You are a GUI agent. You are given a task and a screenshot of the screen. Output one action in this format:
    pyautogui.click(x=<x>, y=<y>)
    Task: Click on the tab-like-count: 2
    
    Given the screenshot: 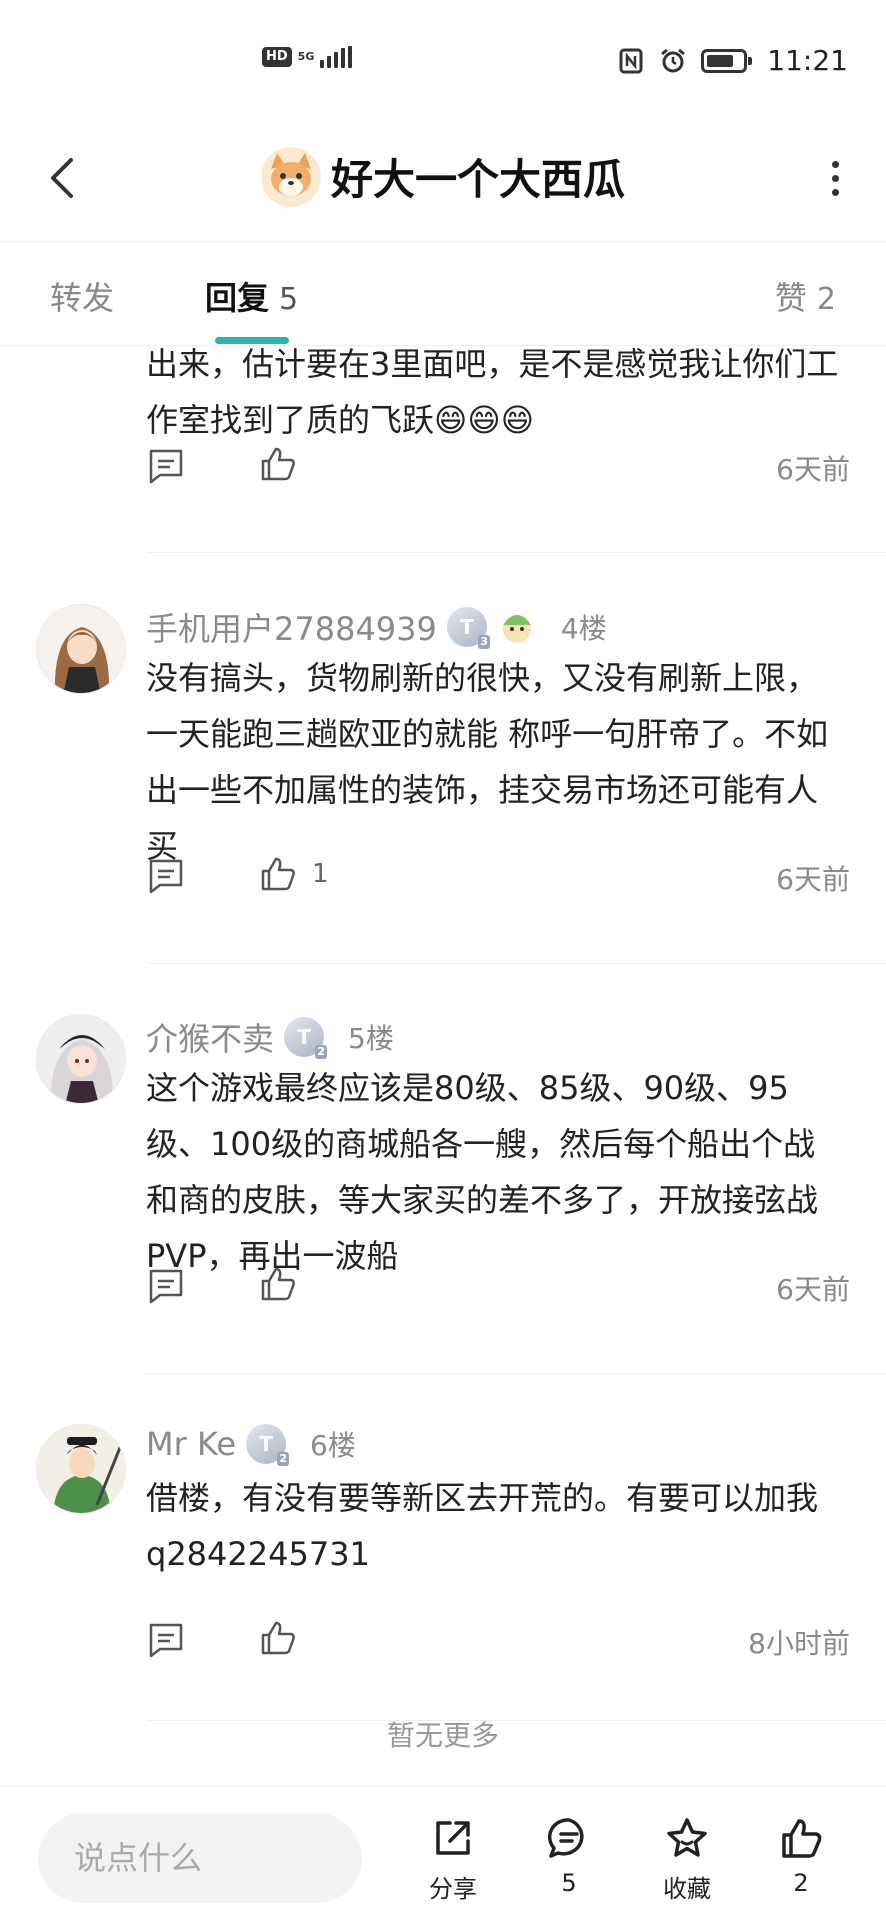 What is the action you would take?
    pyautogui.click(x=826, y=299)
    